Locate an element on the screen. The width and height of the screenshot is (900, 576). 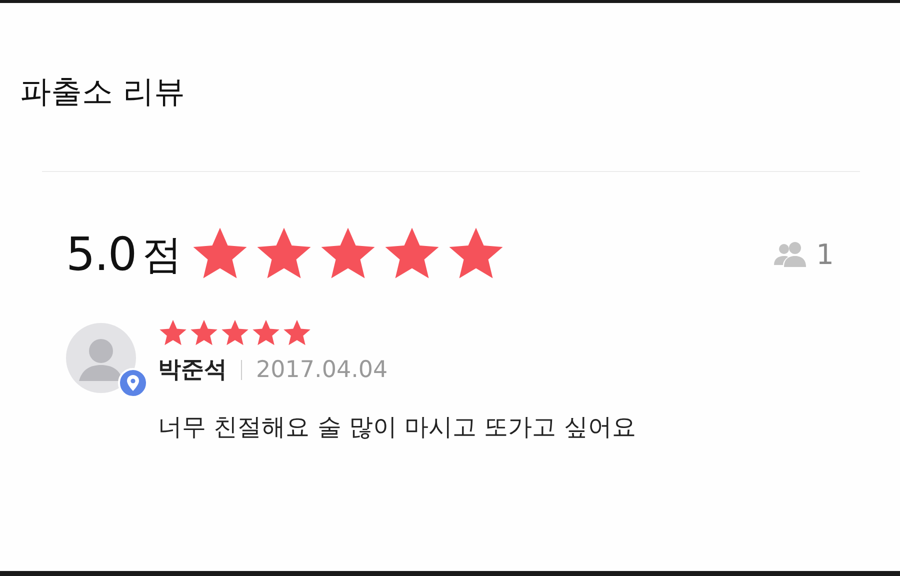
page-title: 파출소 리뷰 is located at coordinates (102, 92).